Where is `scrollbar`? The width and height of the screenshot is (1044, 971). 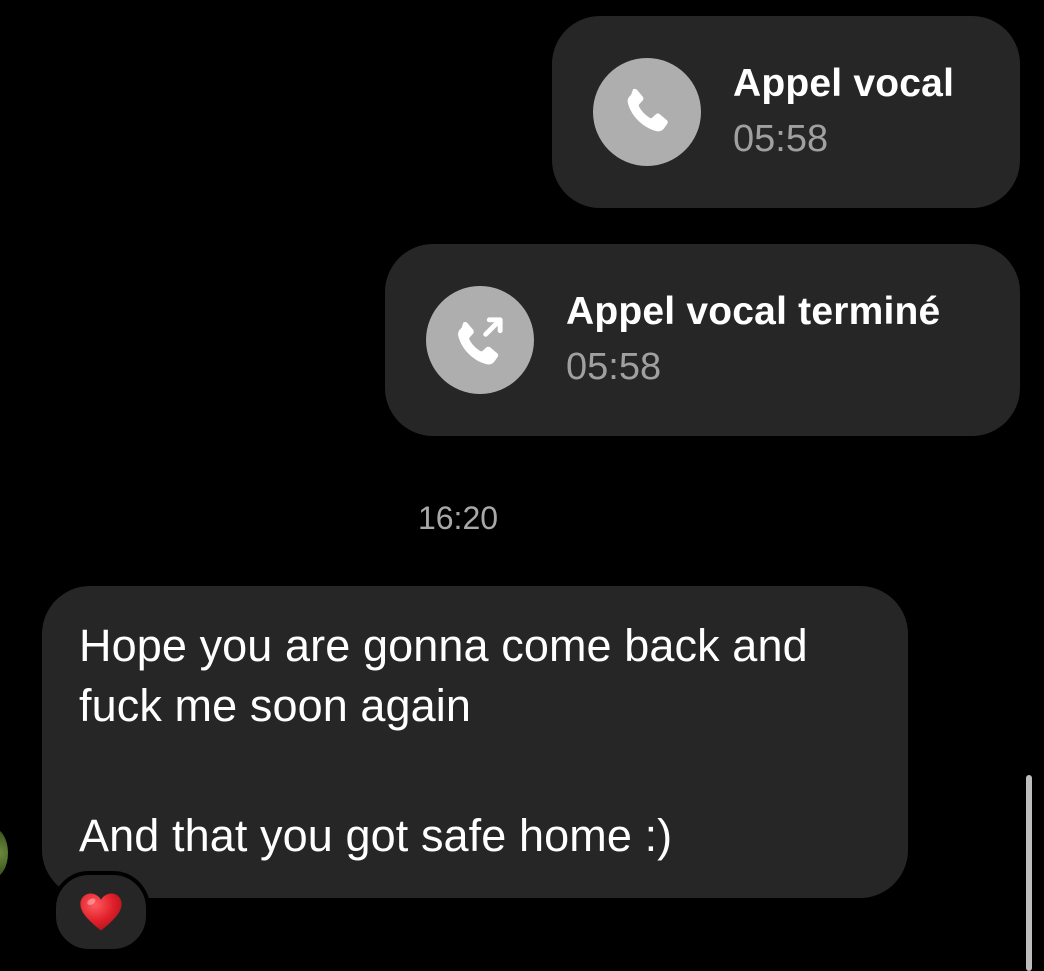
scrollbar is located at coordinates (1029, 873).